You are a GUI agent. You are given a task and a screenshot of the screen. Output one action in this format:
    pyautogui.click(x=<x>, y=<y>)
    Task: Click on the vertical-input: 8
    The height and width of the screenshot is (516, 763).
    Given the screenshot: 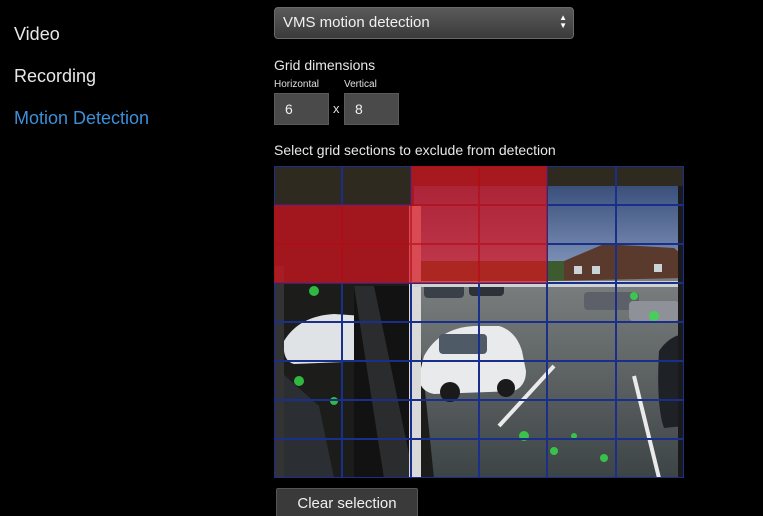 What is the action you would take?
    pyautogui.click(x=371, y=109)
    